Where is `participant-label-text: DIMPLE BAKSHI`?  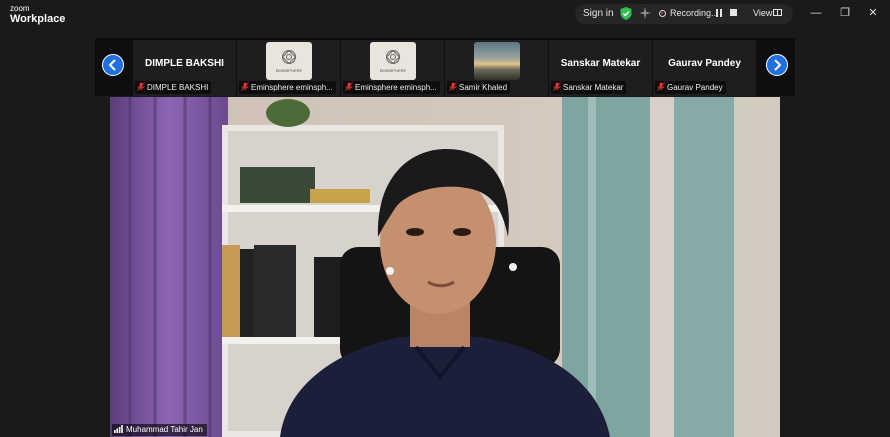 participant-label-text: DIMPLE BAKSHI is located at coordinates (178, 87).